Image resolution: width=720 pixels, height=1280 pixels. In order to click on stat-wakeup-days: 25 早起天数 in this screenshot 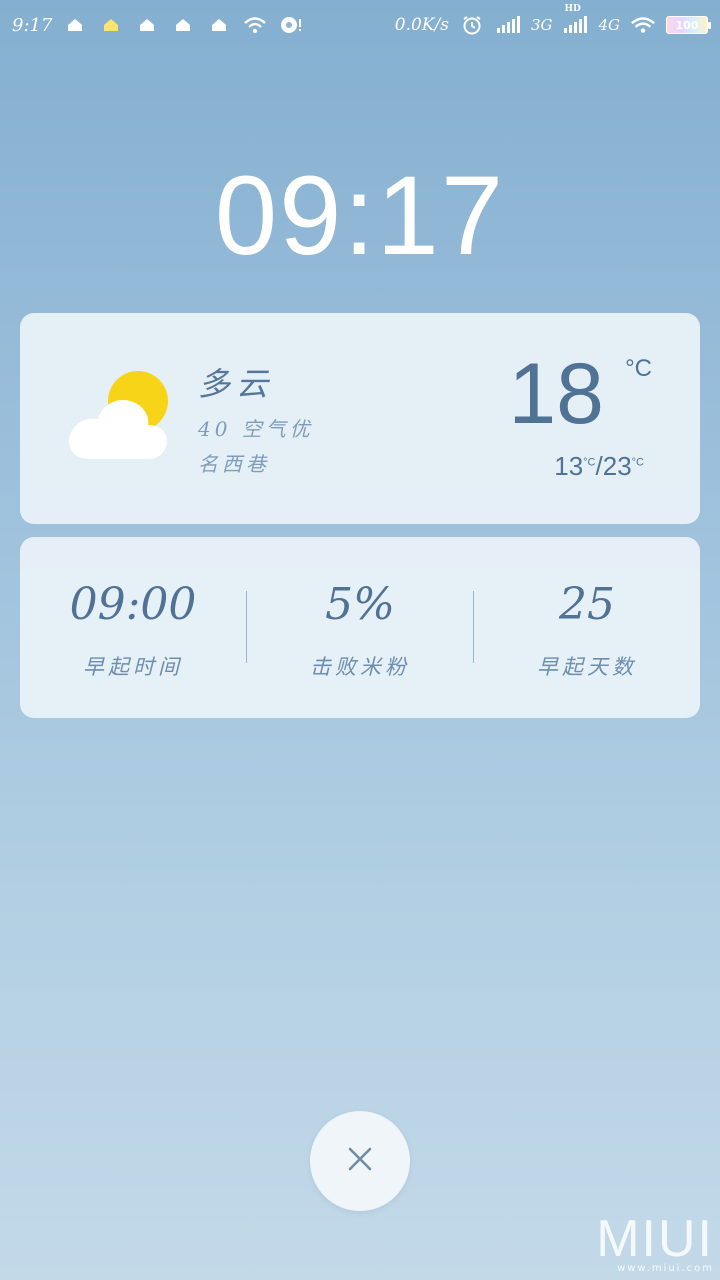, I will do `click(587, 627)`.